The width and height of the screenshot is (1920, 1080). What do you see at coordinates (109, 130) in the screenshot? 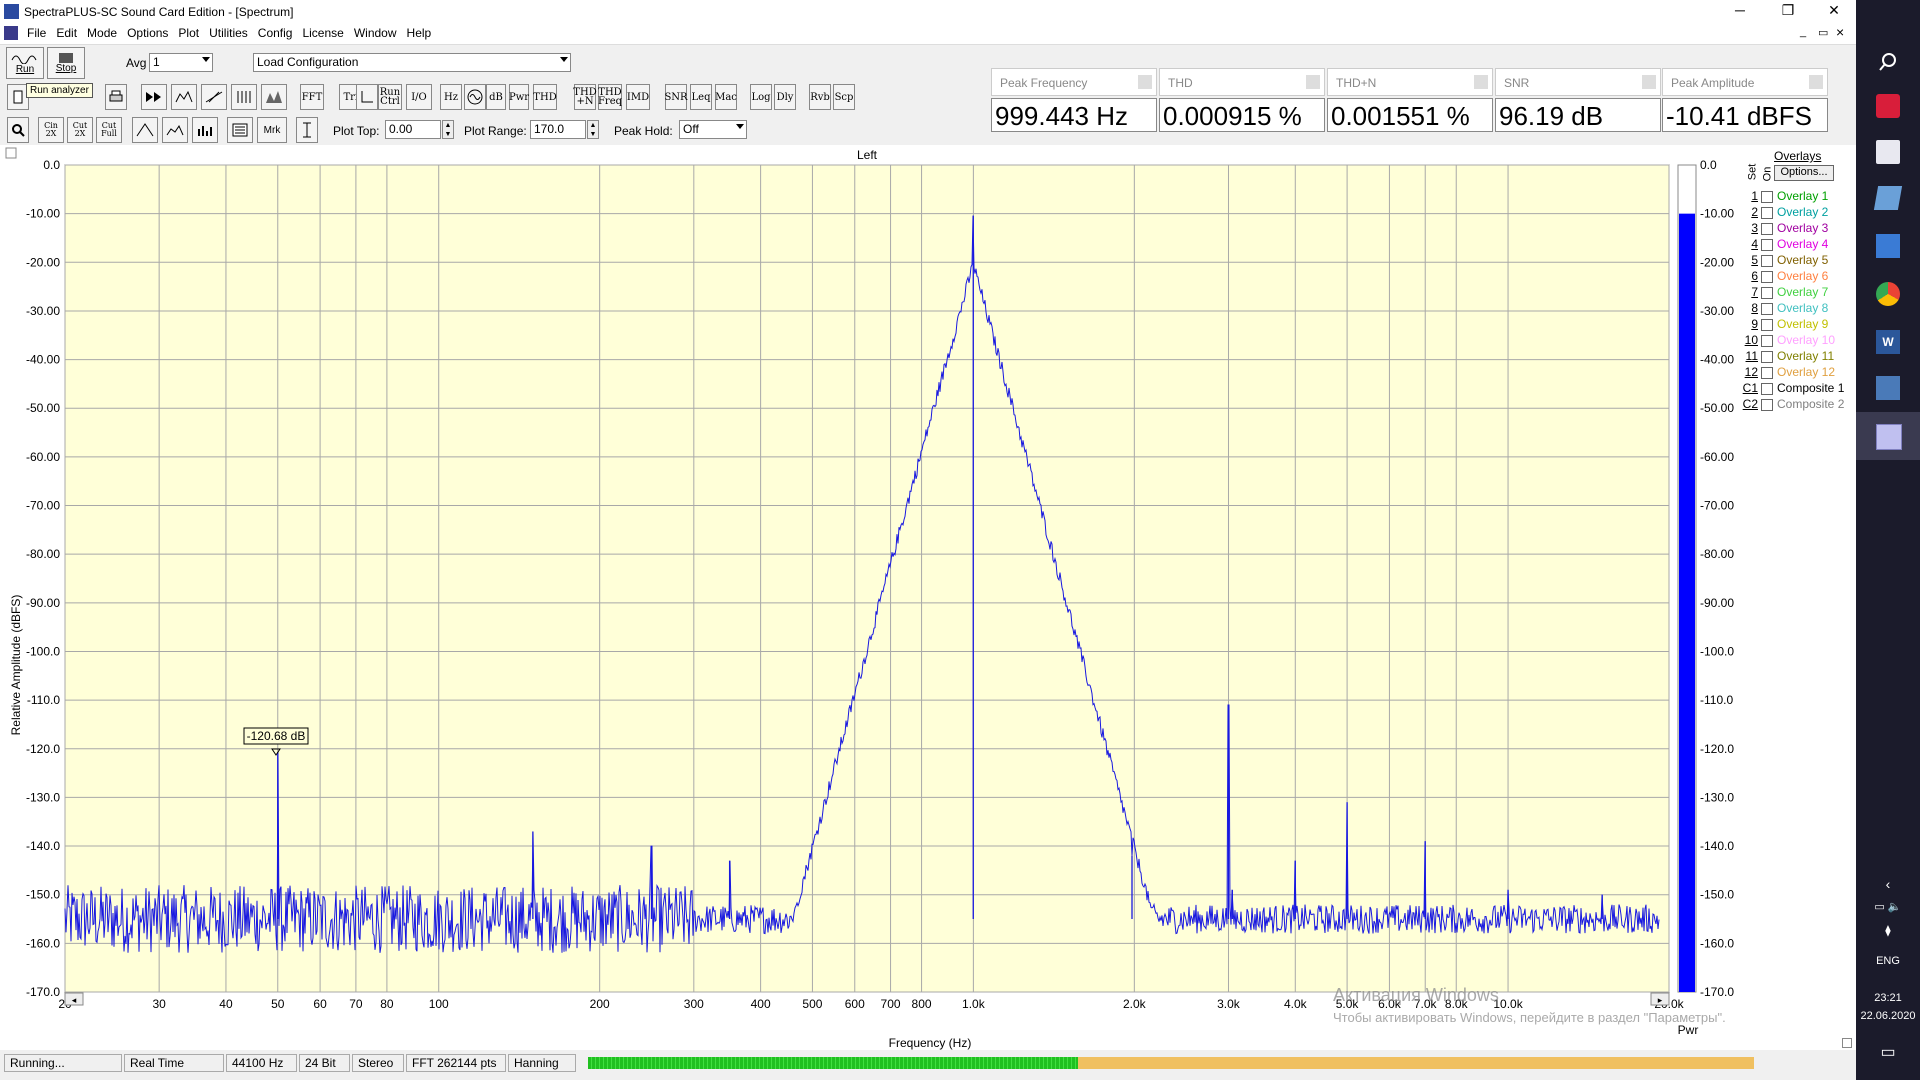
I see `zoom-cut-full-button: Cut Full` at bounding box center [109, 130].